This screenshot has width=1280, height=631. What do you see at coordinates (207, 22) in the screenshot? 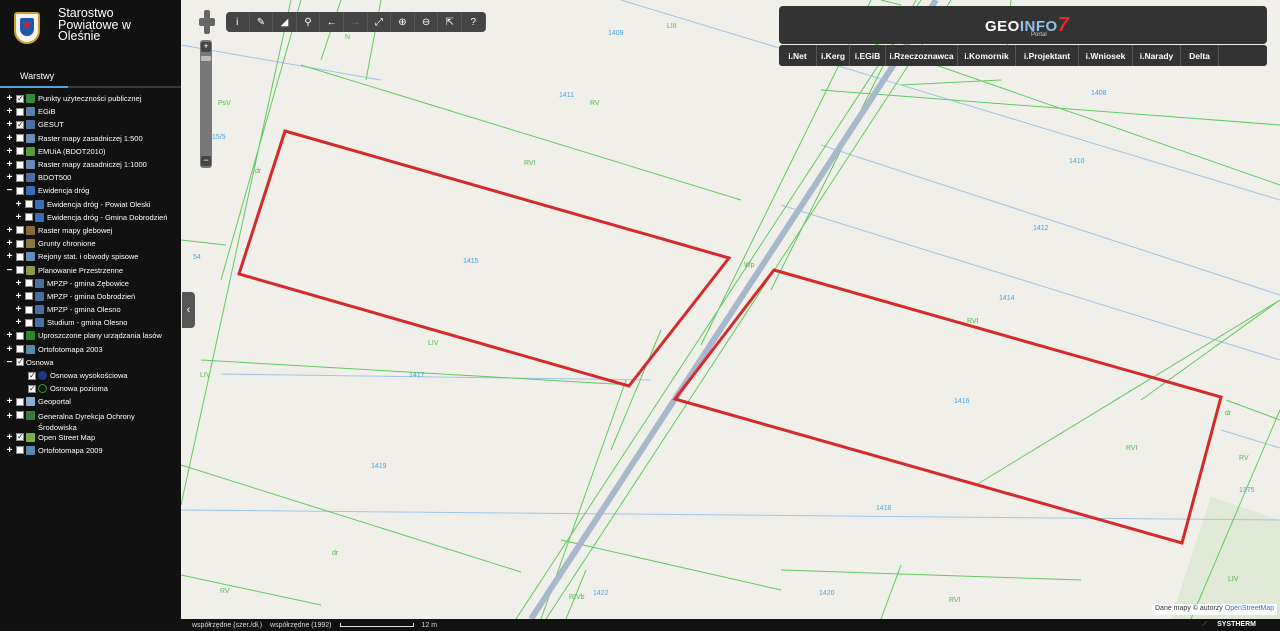
I see `pan-control` at bounding box center [207, 22].